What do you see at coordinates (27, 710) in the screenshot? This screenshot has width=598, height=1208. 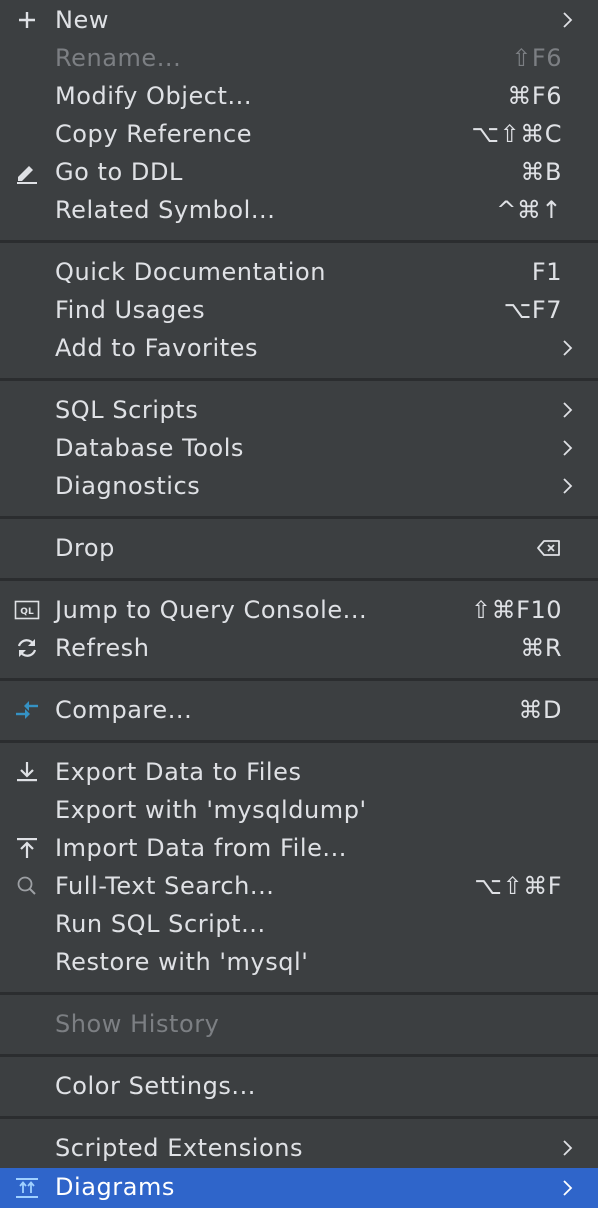 I see `compare-icon` at bounding box center [27, 710].